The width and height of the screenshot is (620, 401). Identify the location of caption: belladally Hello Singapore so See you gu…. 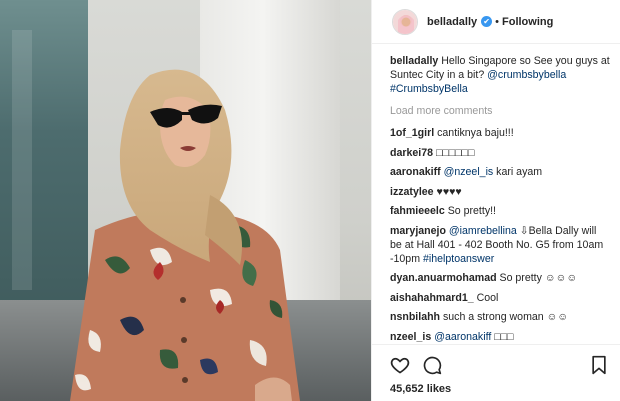
(500, 75).